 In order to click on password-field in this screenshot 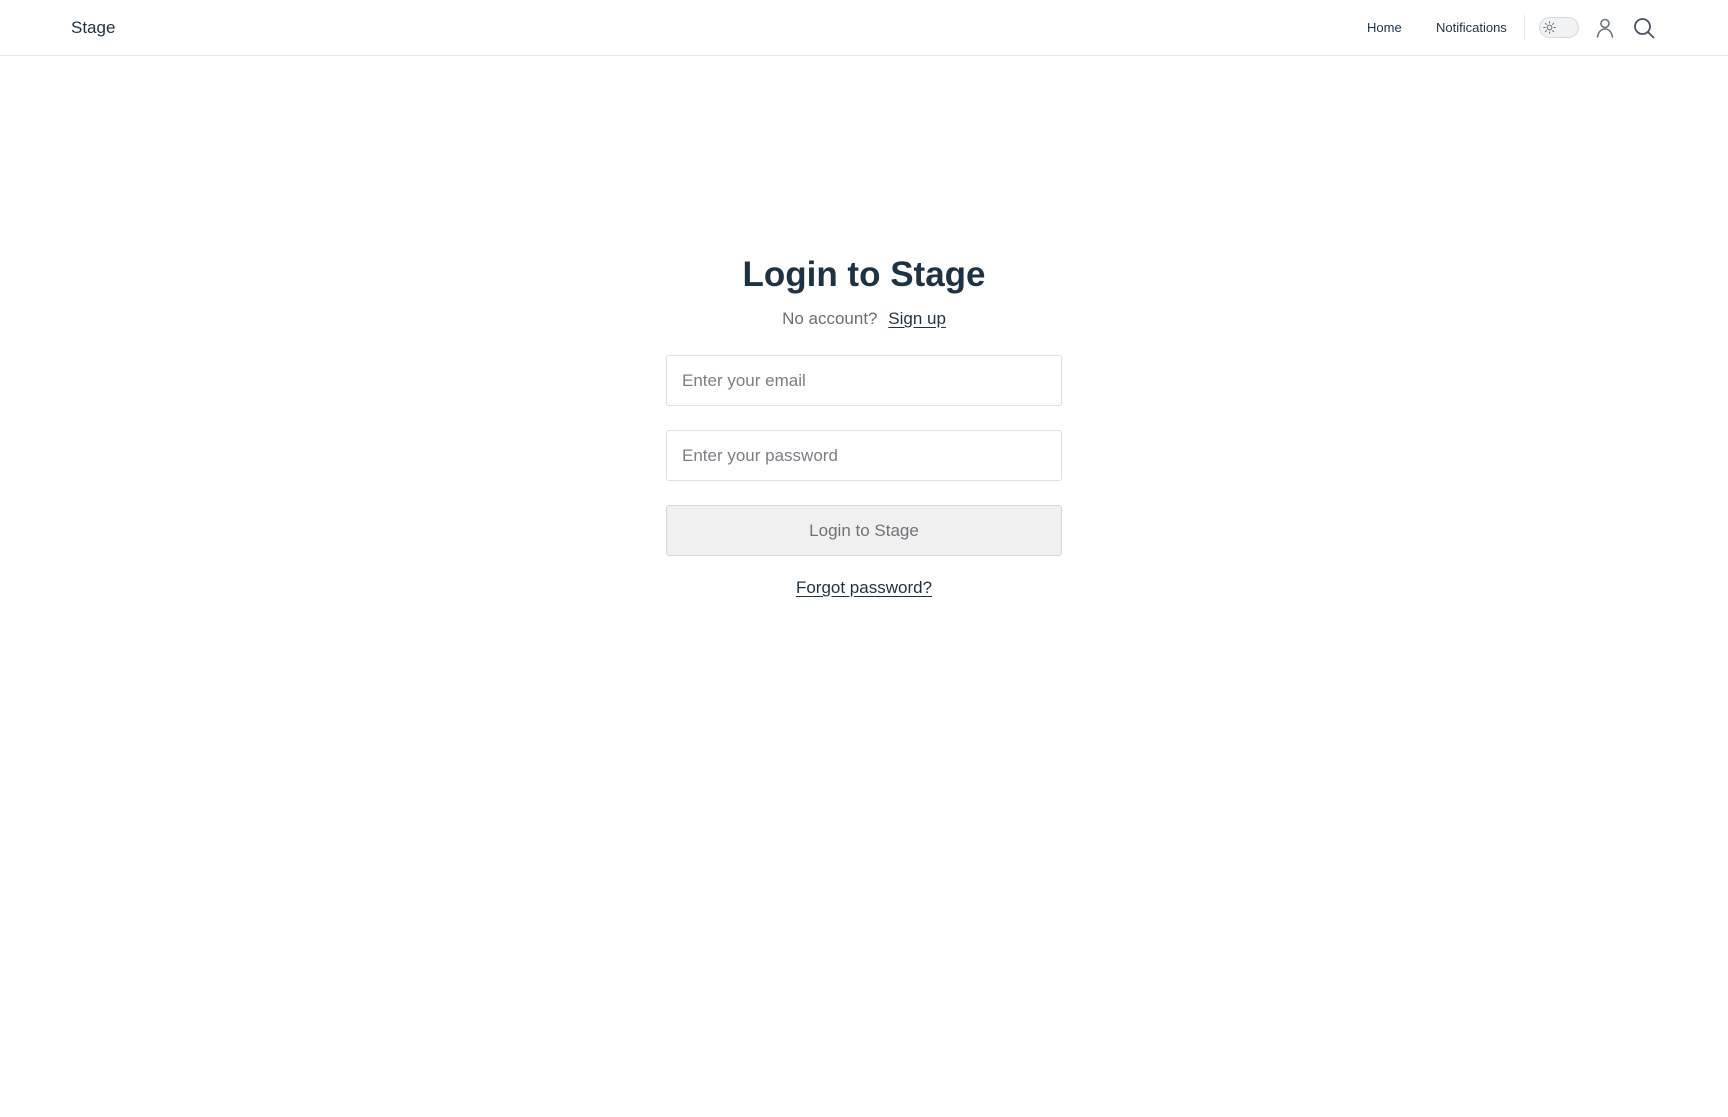, I will do `click(864, 455)`.